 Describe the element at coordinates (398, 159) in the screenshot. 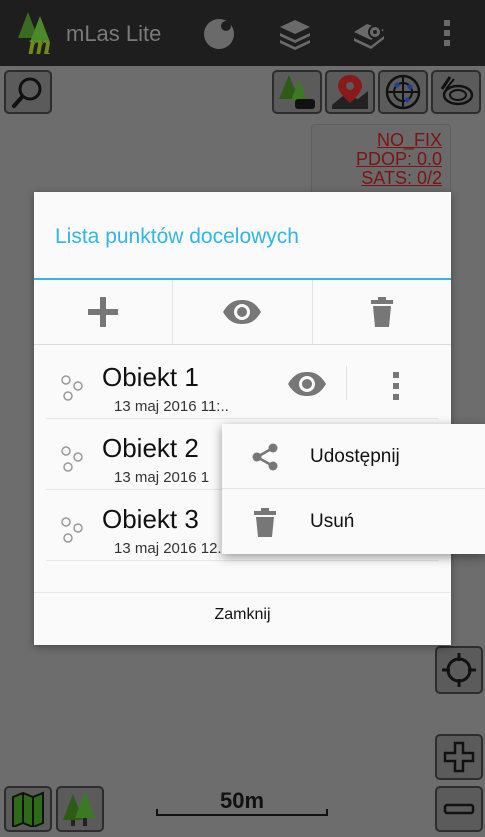

I see `gps-pdop: PDOP: 0.0` at that location.